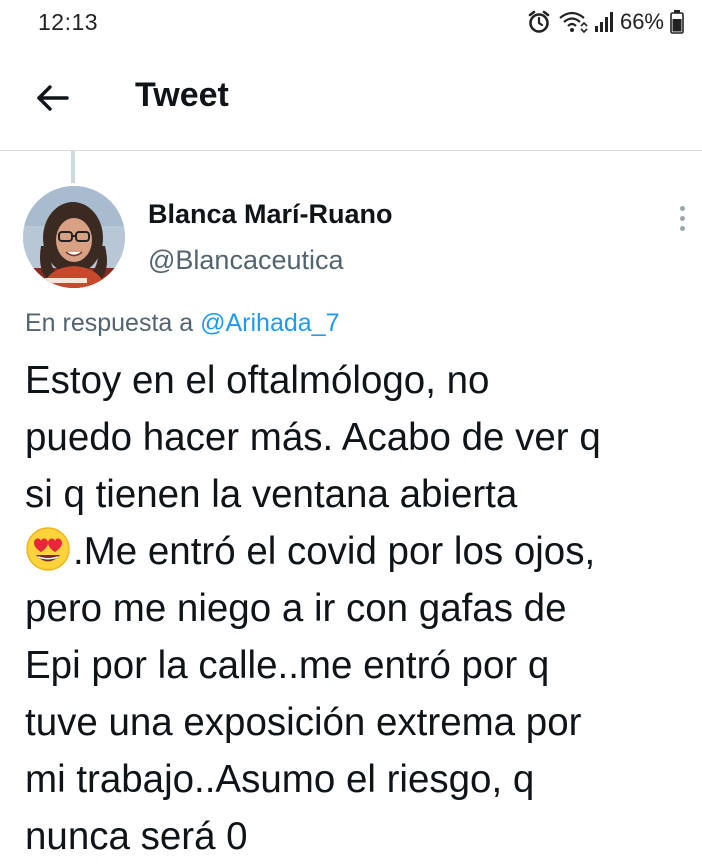  I want to click on avatar, so click(74, 237).